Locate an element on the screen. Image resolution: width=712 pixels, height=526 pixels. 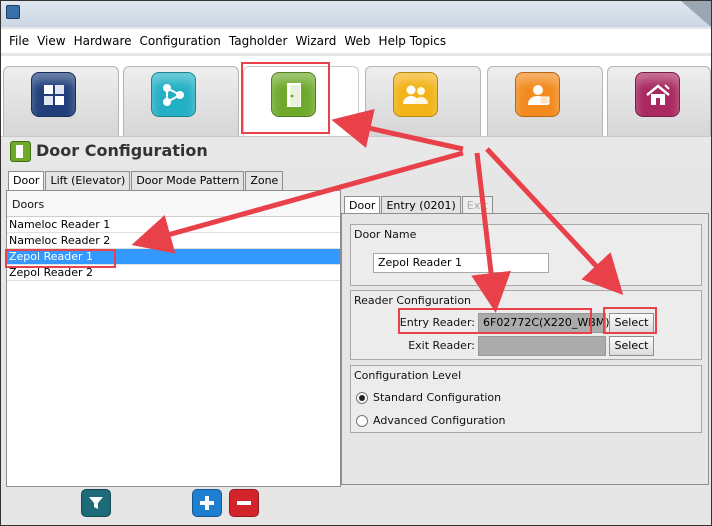
module-tab-door is located at coordinates (301, 101).